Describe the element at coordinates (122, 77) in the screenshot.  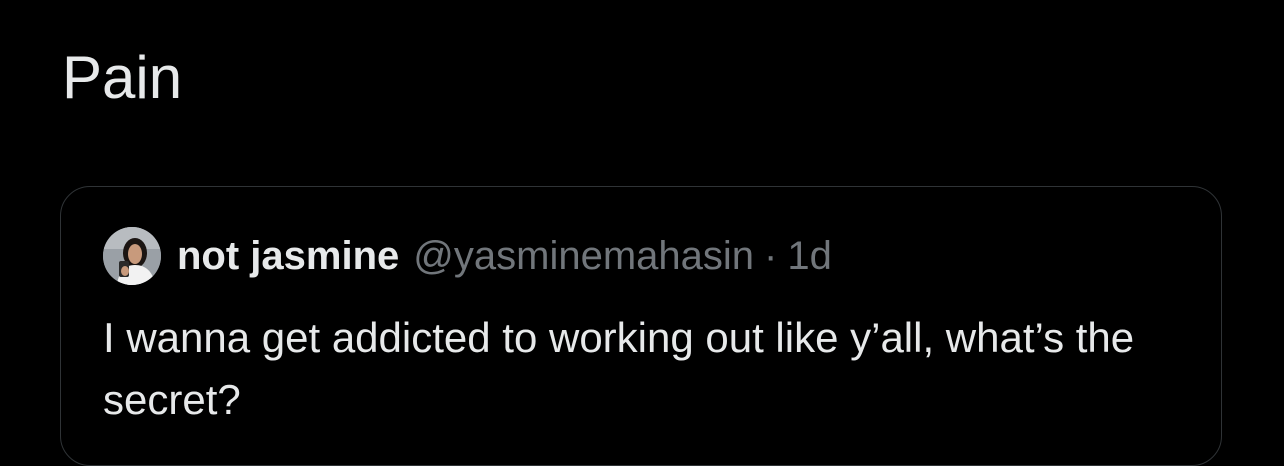
I see `tweet-text: Pain` at that location.